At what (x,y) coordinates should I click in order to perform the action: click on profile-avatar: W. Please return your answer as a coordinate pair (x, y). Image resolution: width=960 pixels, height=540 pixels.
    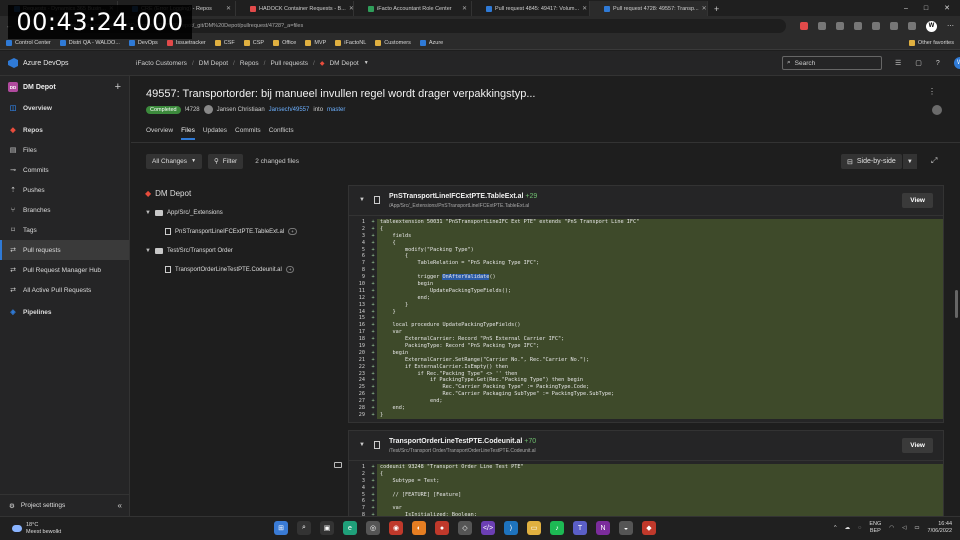
    Looking at the image, I should click on (931, 26).